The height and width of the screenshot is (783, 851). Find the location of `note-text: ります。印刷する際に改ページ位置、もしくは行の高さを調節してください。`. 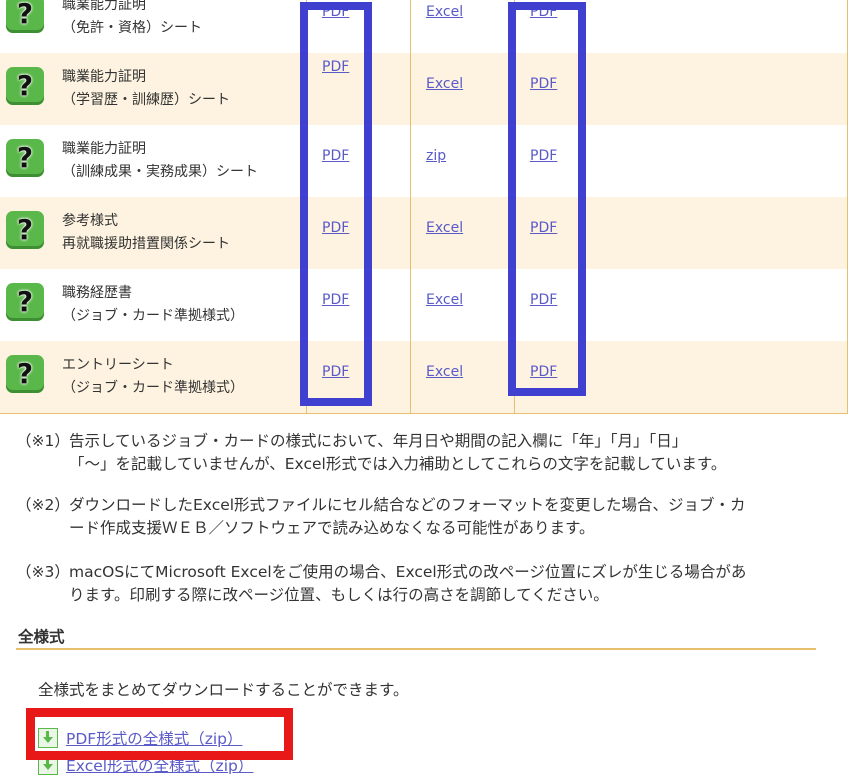

note-text: ります。印刷する際に改ページ位置、もしくは行の高さを調節してください。 is located at coordinates (339, 595).